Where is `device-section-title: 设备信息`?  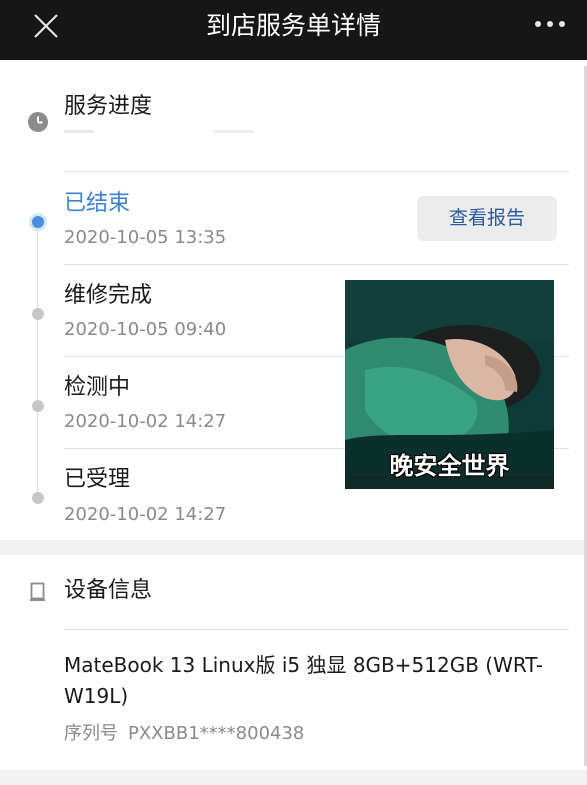
device-section-title: 设备信息 is located at coordinates (108, 590).